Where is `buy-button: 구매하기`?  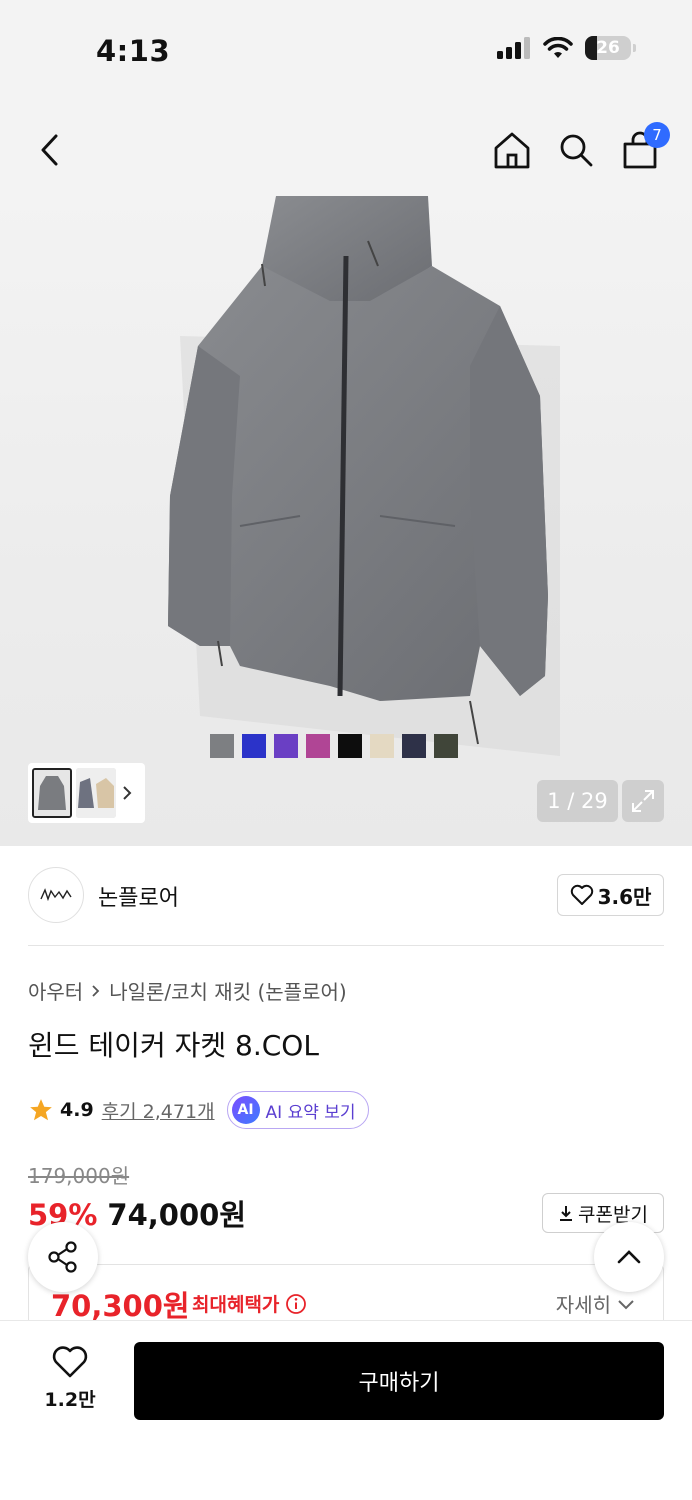 buy-button: 구매하기 is located at coordinates (399, 1381).